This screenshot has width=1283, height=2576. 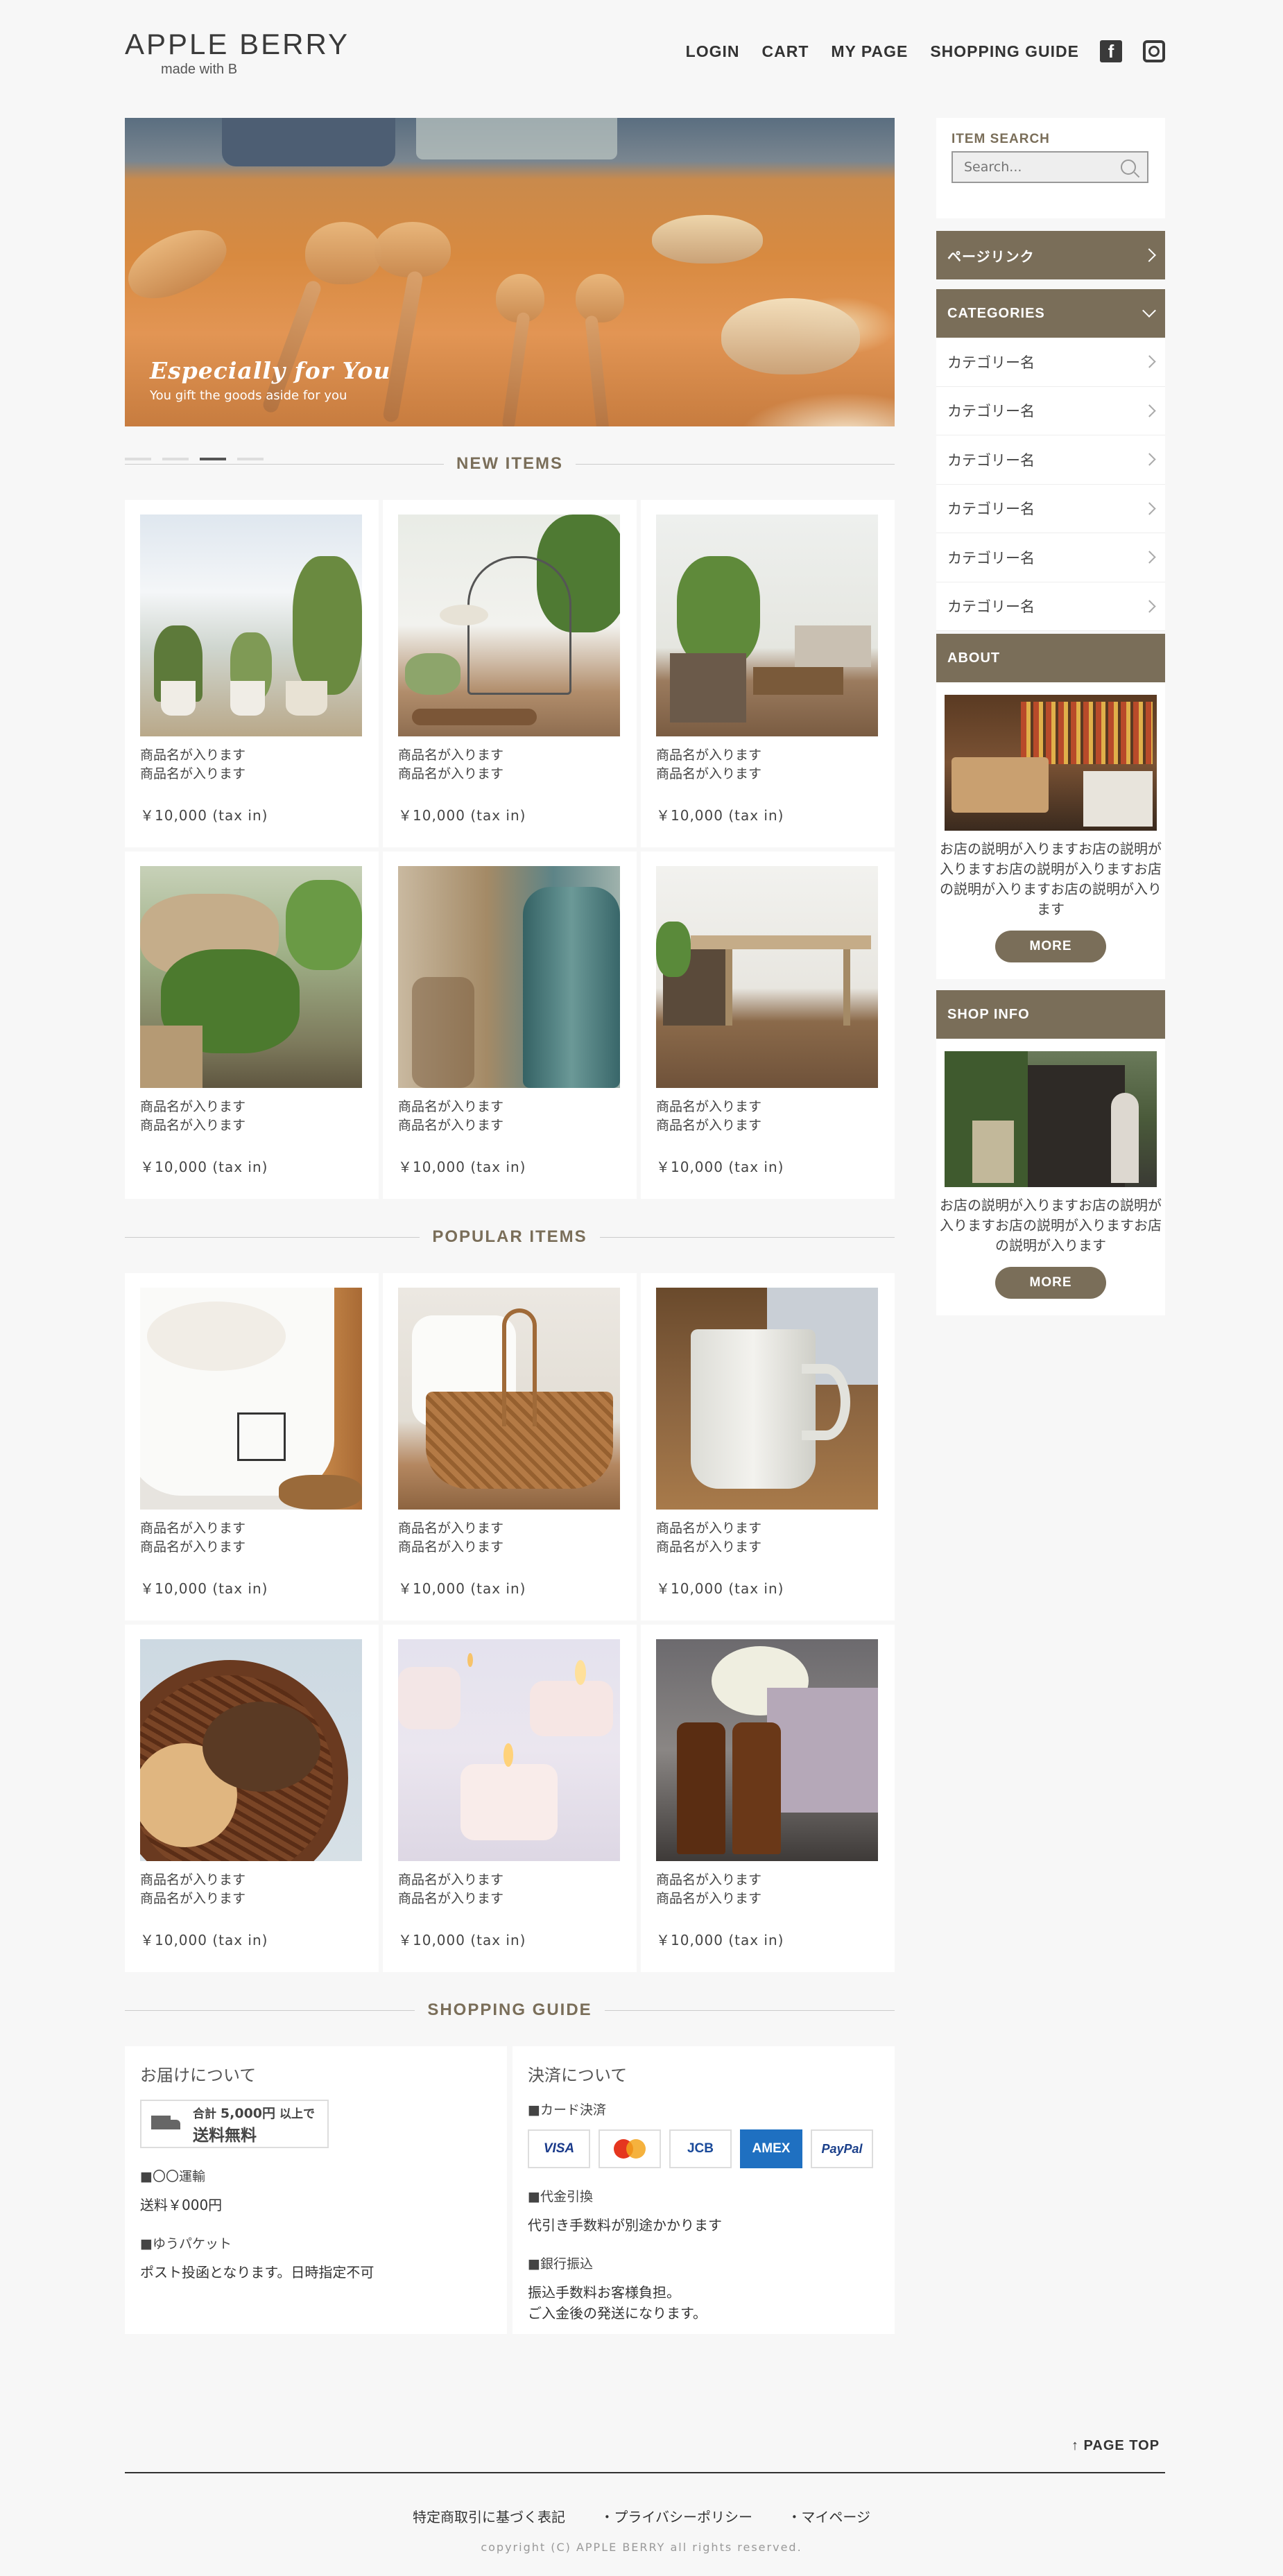 I want to click on free-shipping-badge: 合計 5,000円 以上で 送料無料, so click(x=234, y=2124).